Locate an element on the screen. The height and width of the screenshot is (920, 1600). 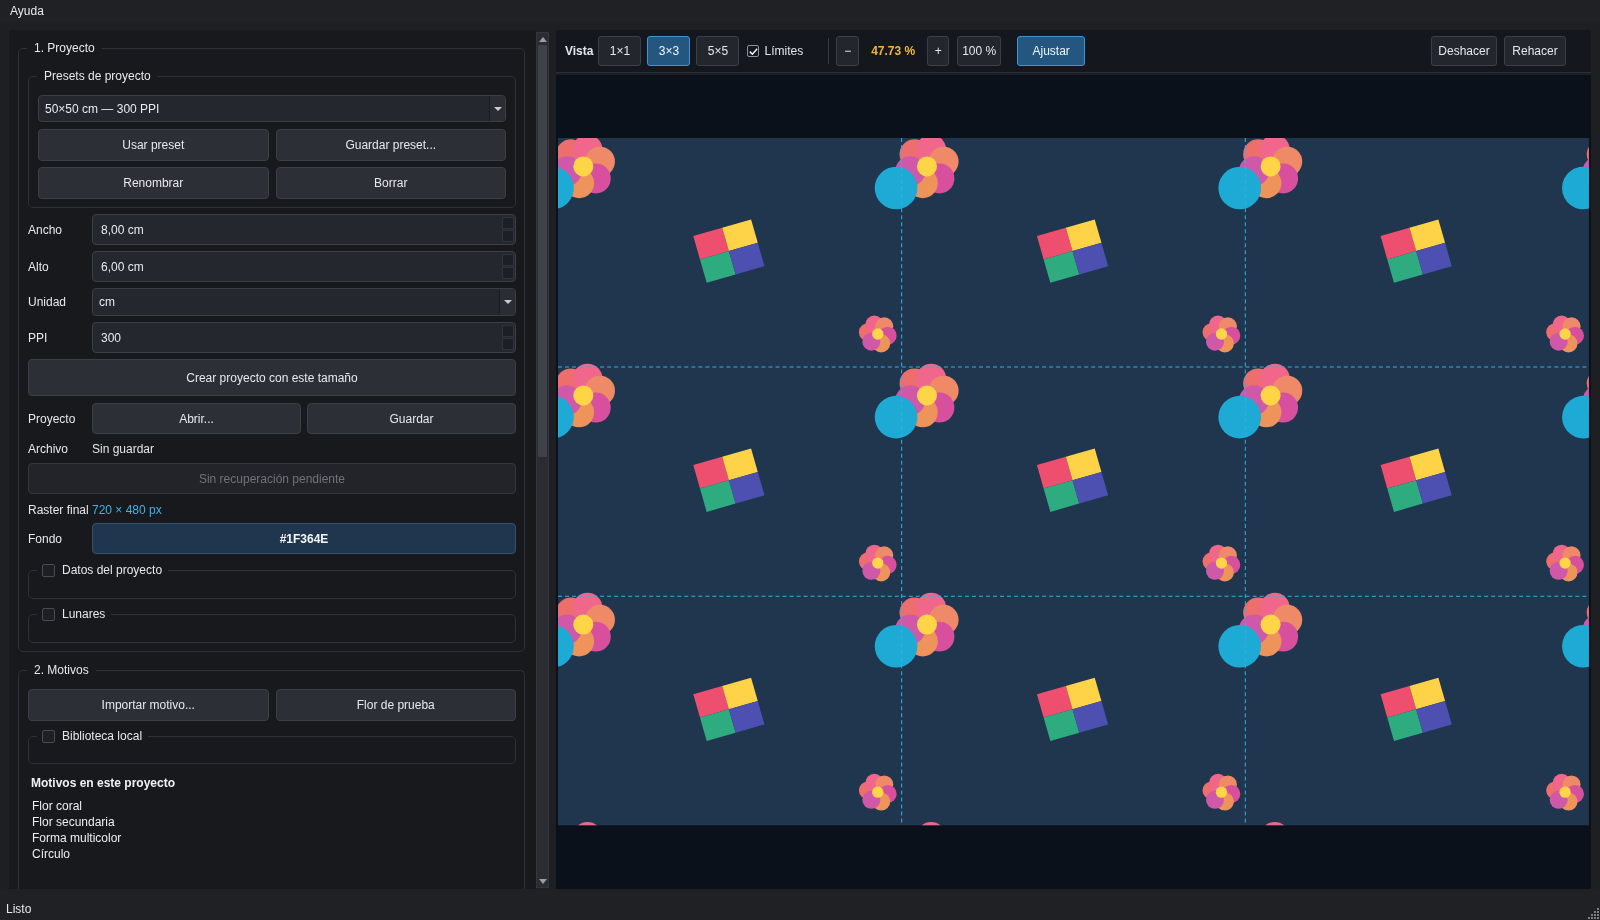
unit-dropdown: cm is located at coordinates (304, 302).